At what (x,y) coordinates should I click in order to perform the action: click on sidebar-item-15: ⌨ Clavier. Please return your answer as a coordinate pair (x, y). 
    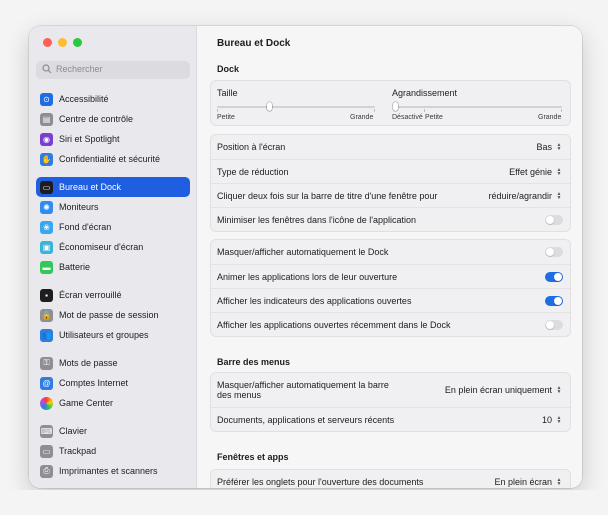
    Looking at the image, I should click on (113, 431).